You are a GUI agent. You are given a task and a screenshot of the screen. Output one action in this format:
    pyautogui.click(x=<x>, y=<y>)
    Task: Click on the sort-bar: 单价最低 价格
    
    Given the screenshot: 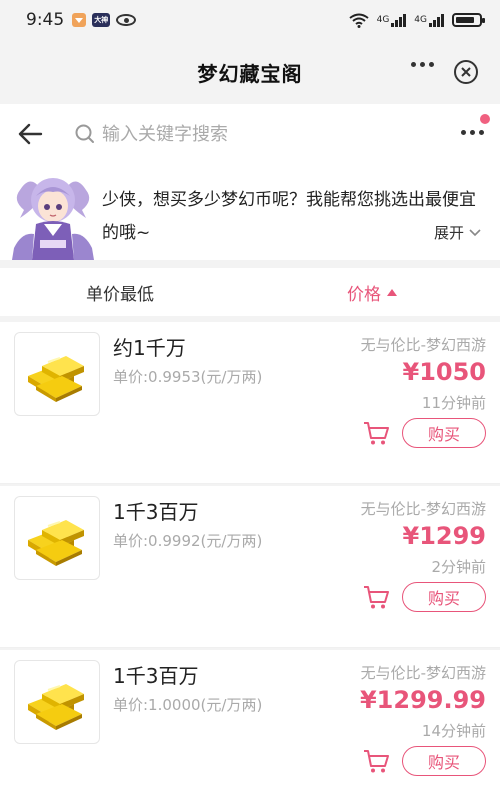 What is the action you would take?
    pyautogui.click(x=250, y=292)
    